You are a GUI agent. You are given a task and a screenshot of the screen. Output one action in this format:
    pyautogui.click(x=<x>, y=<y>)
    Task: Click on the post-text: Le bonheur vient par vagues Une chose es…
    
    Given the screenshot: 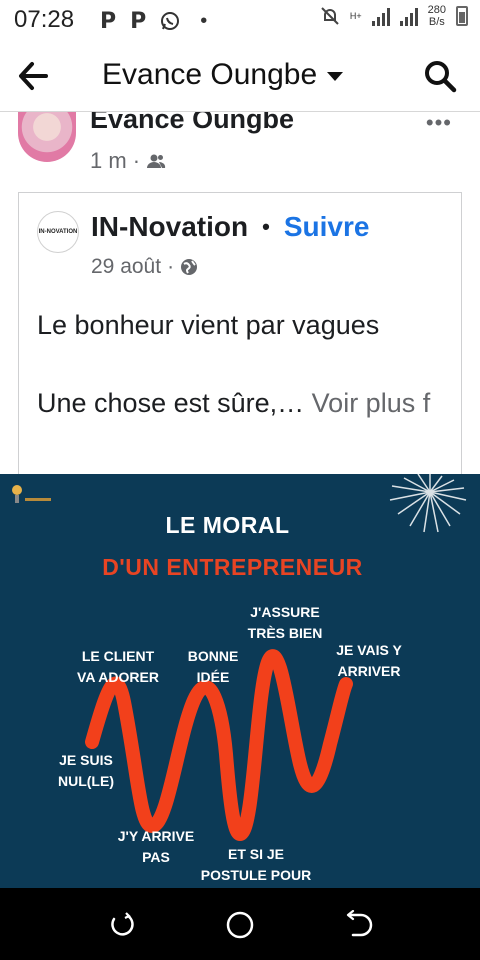 What is the action you would take?
    pyautogui.click(x=242, y=364)
    